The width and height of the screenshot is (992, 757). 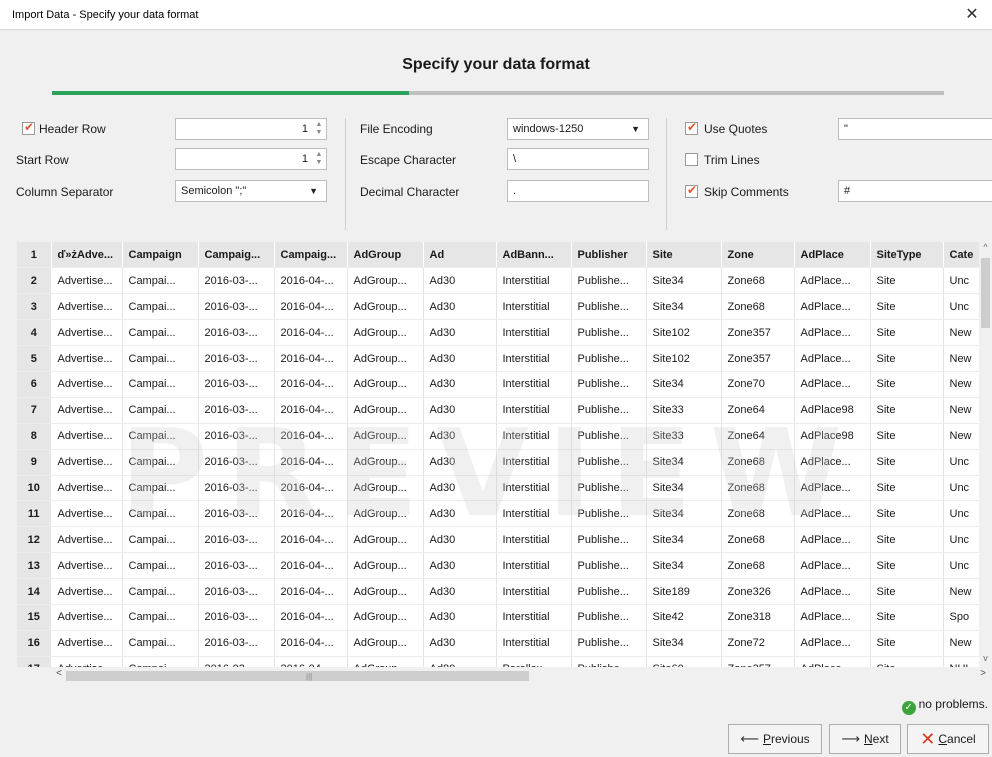 I want to click on row-number: 6, so click(x=34, y=384).